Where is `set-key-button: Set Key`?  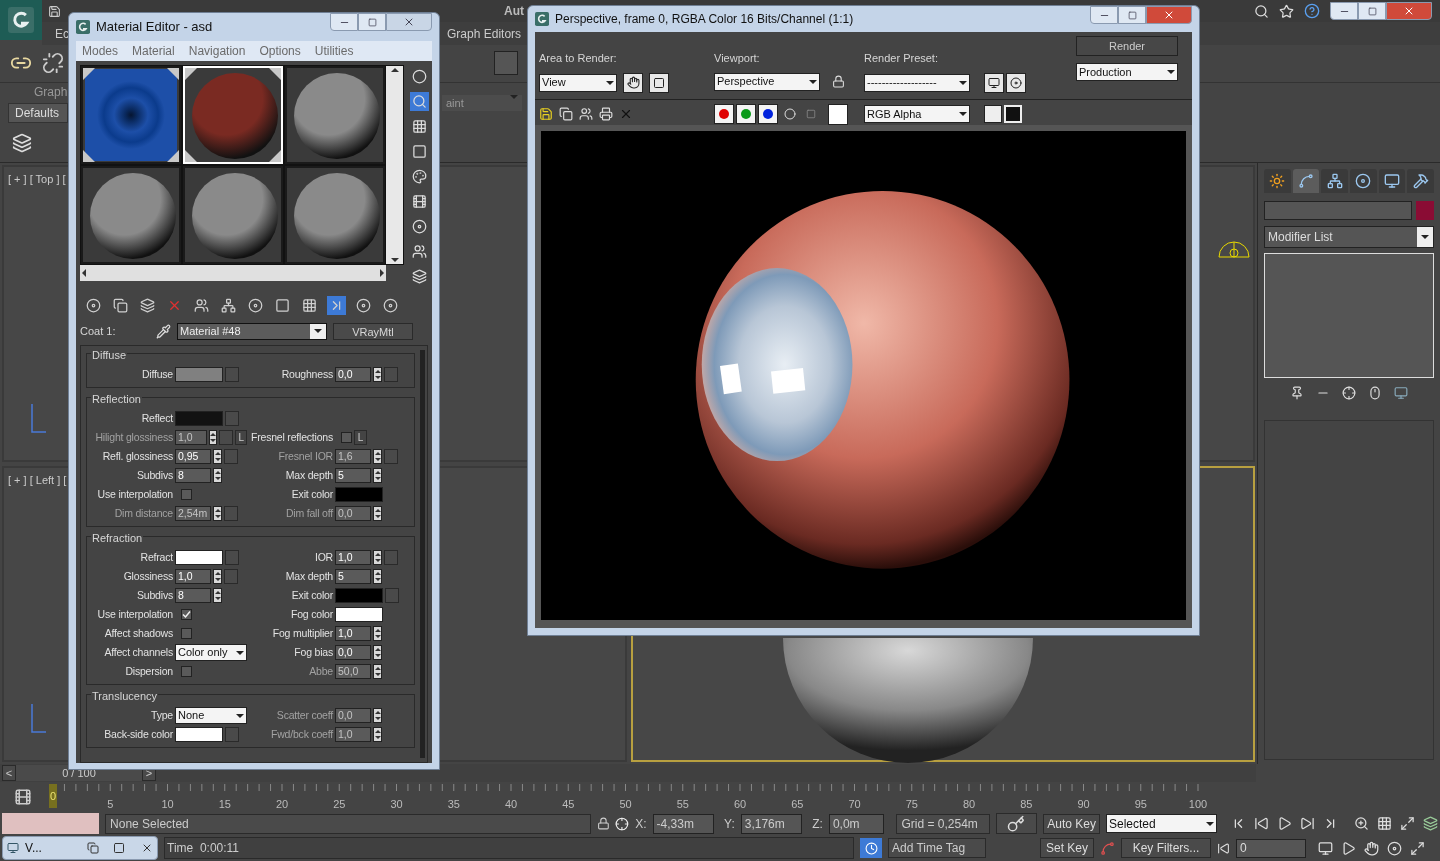 set-key-button: Set Key is located at coordinates (1067, 848).